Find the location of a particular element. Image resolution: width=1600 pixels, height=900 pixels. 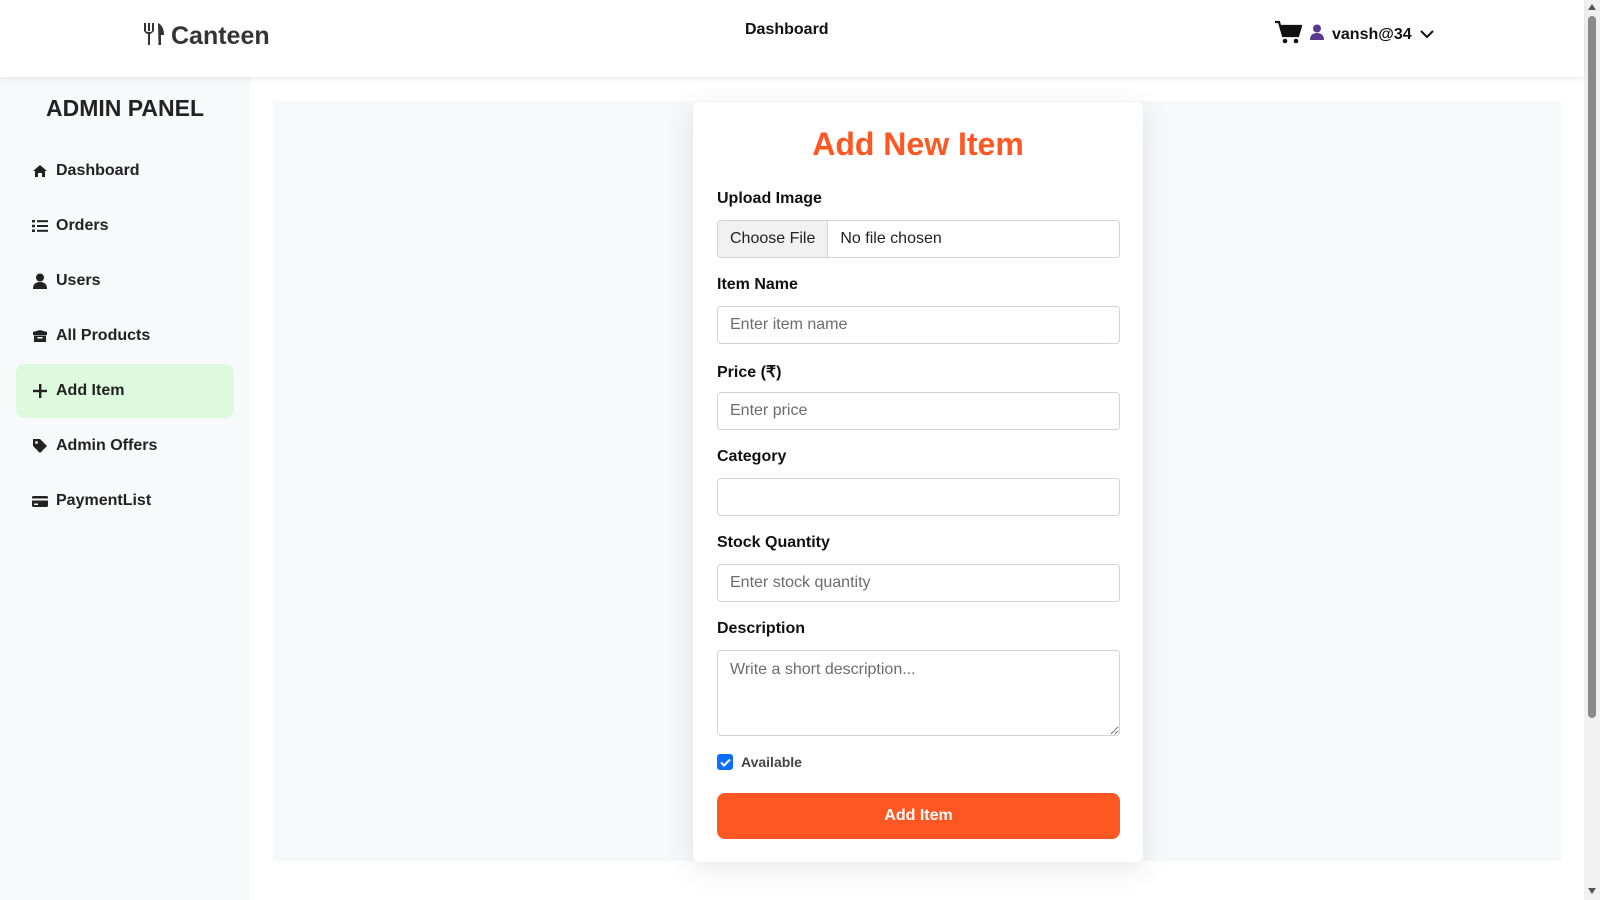

nav-dashboard-link: Dashboard is located at coordinates (787, 30).